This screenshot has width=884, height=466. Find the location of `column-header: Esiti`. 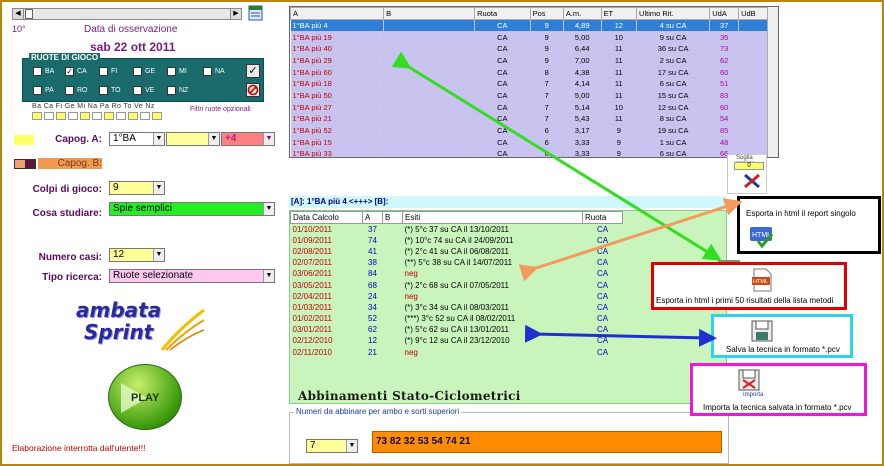

column-header: Esiti is located at coordinates (492, 217).